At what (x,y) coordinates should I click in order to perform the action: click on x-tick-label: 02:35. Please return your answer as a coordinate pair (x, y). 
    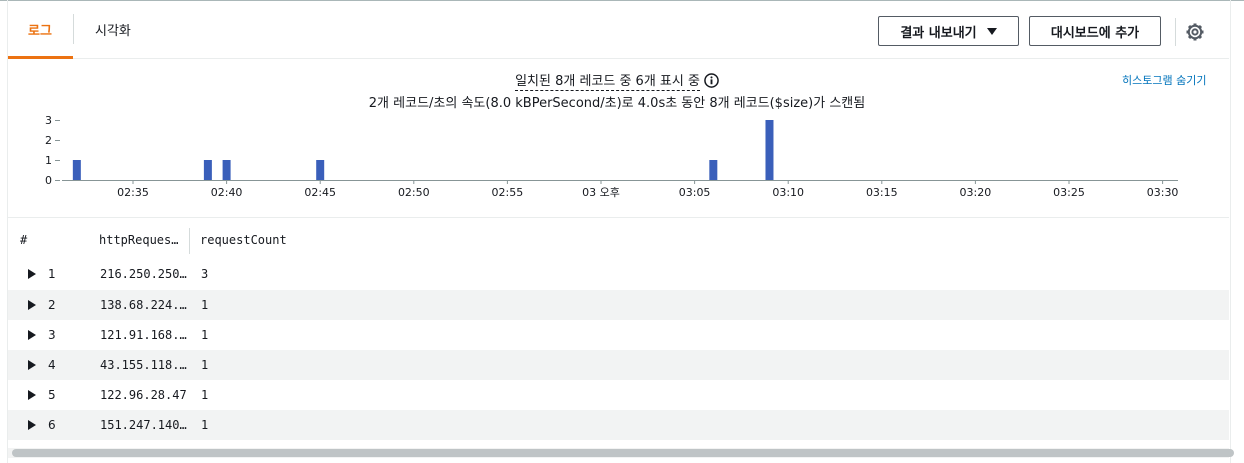
    Looking at the image, I should click on (133, 192).